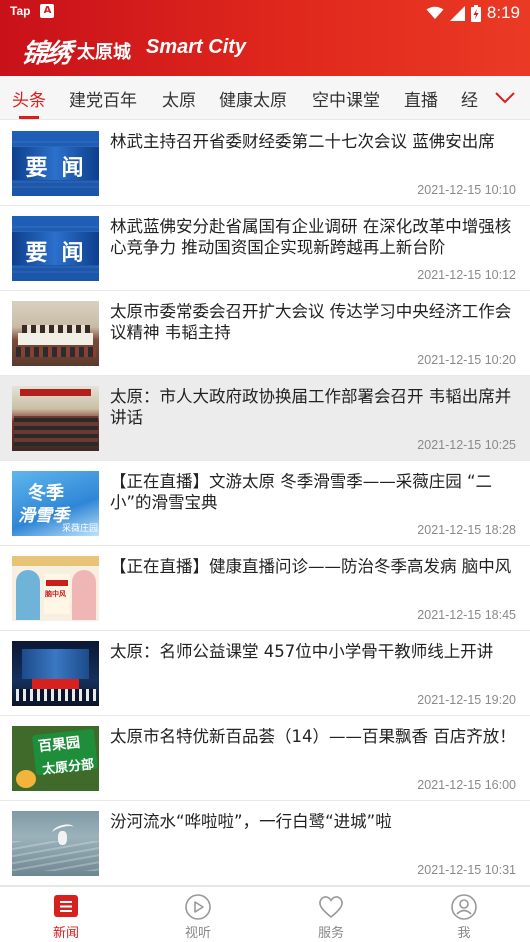  What do you see at coordinates (331, 907) in the screenshot?
I see `heart-icon` at bounding box center [331, 907].